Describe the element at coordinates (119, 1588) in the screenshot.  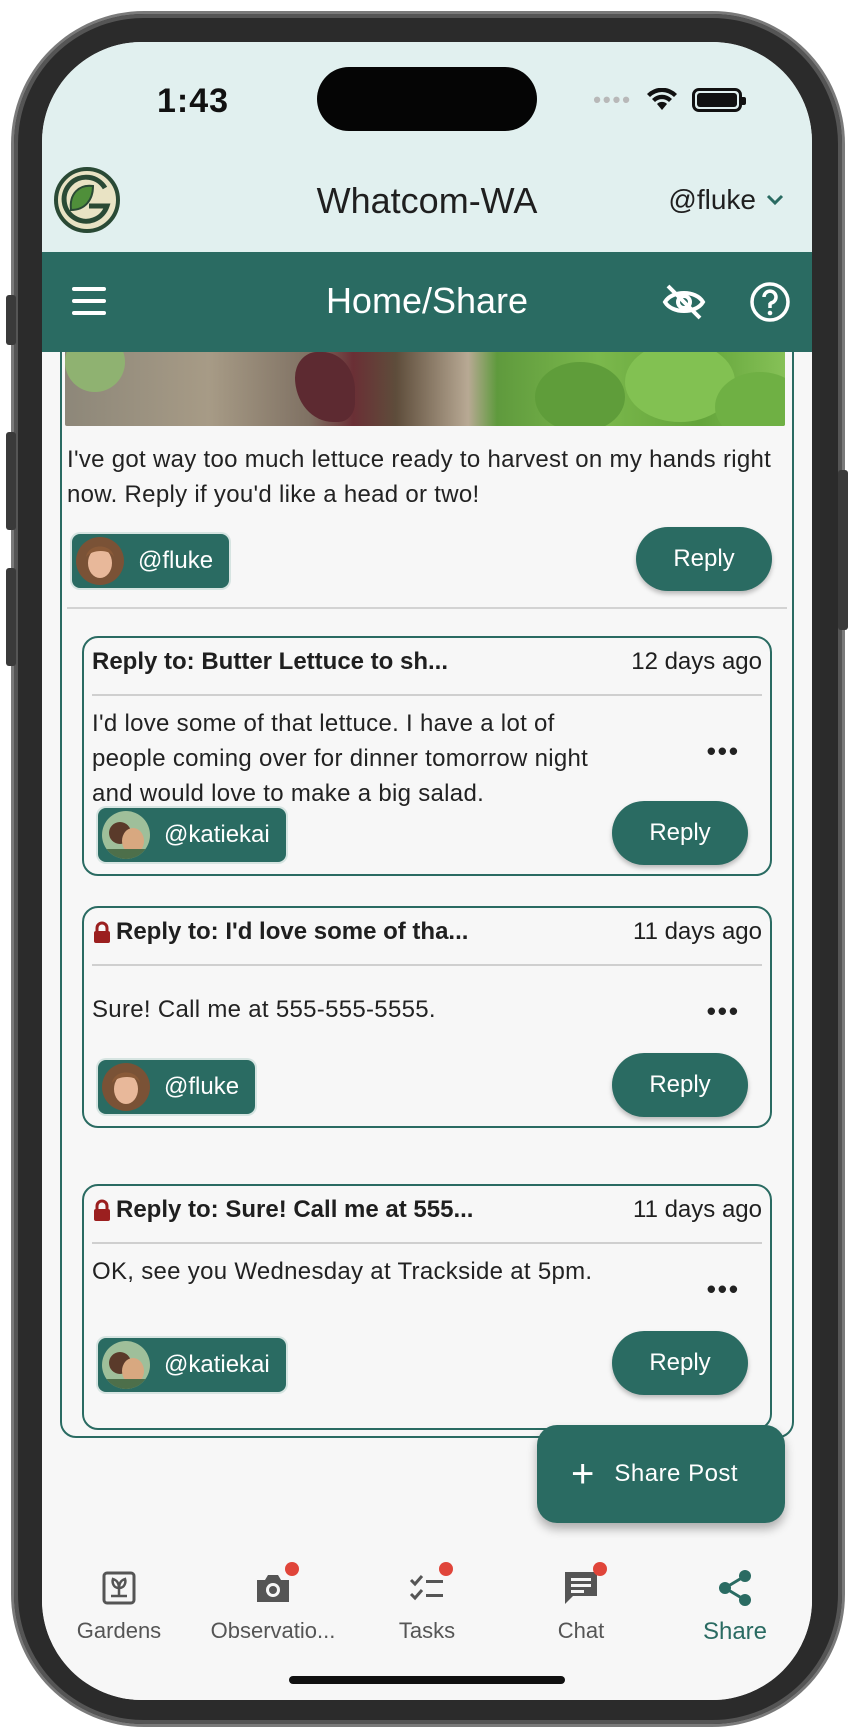
I see `garden-icon` at that location.